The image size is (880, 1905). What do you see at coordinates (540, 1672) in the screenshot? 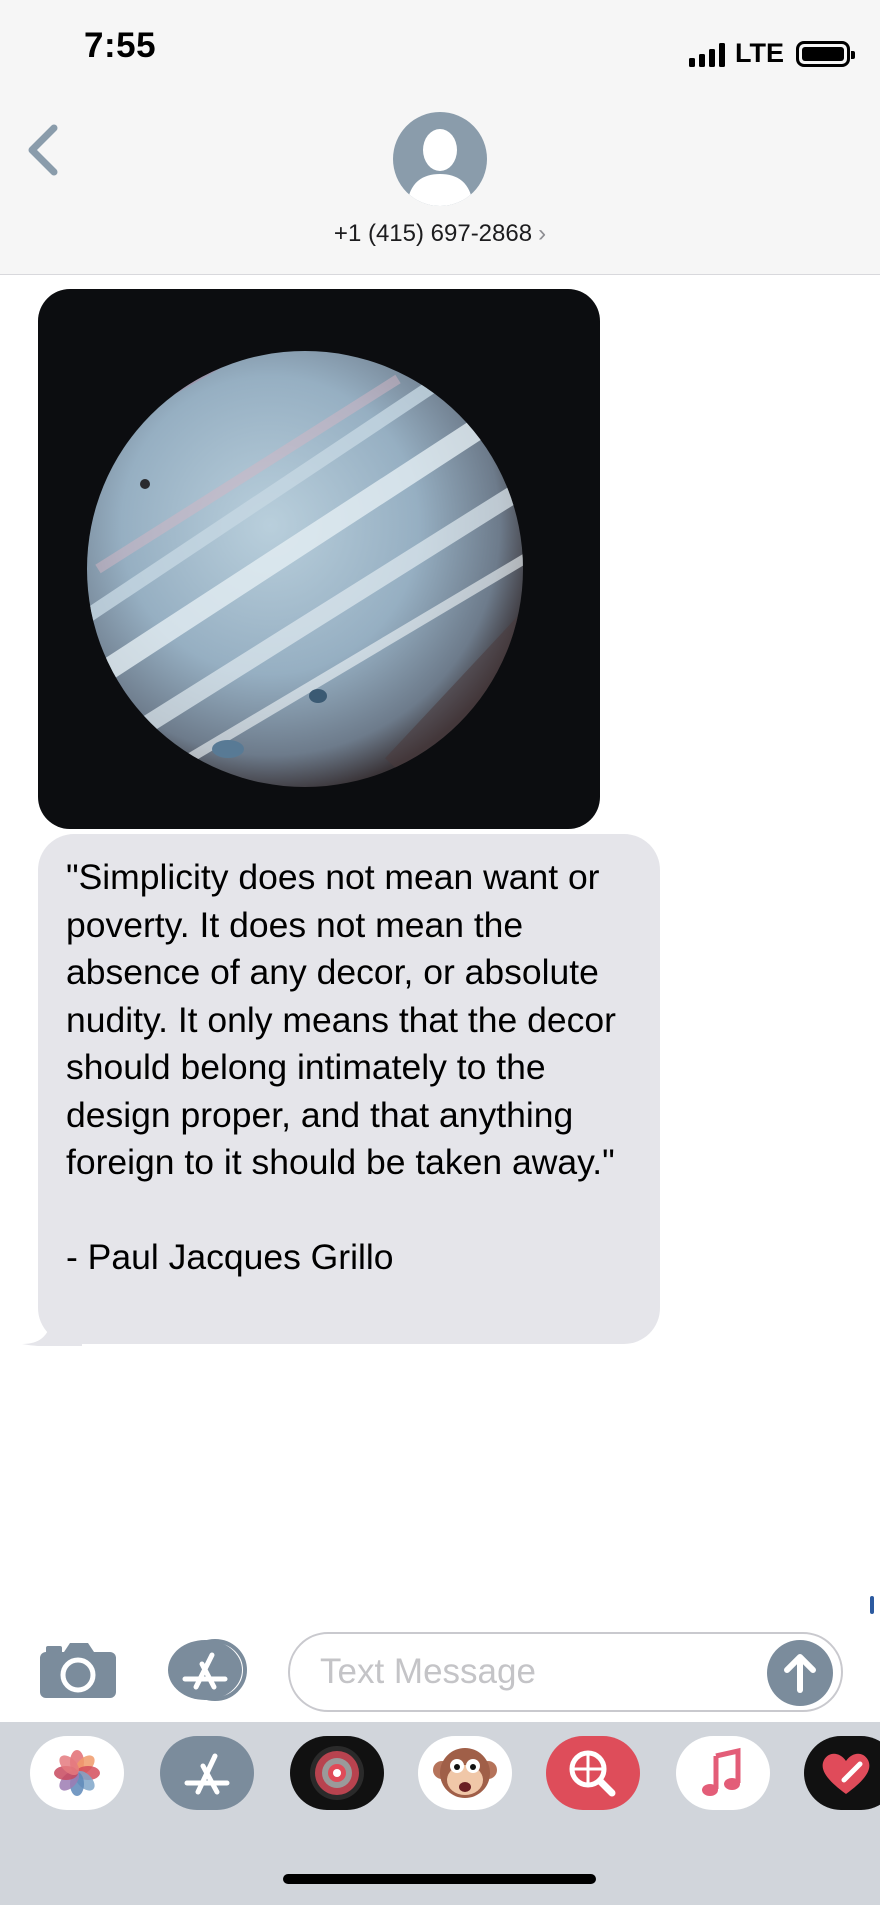
I see `message-input` at bounding box center [540, 1672].